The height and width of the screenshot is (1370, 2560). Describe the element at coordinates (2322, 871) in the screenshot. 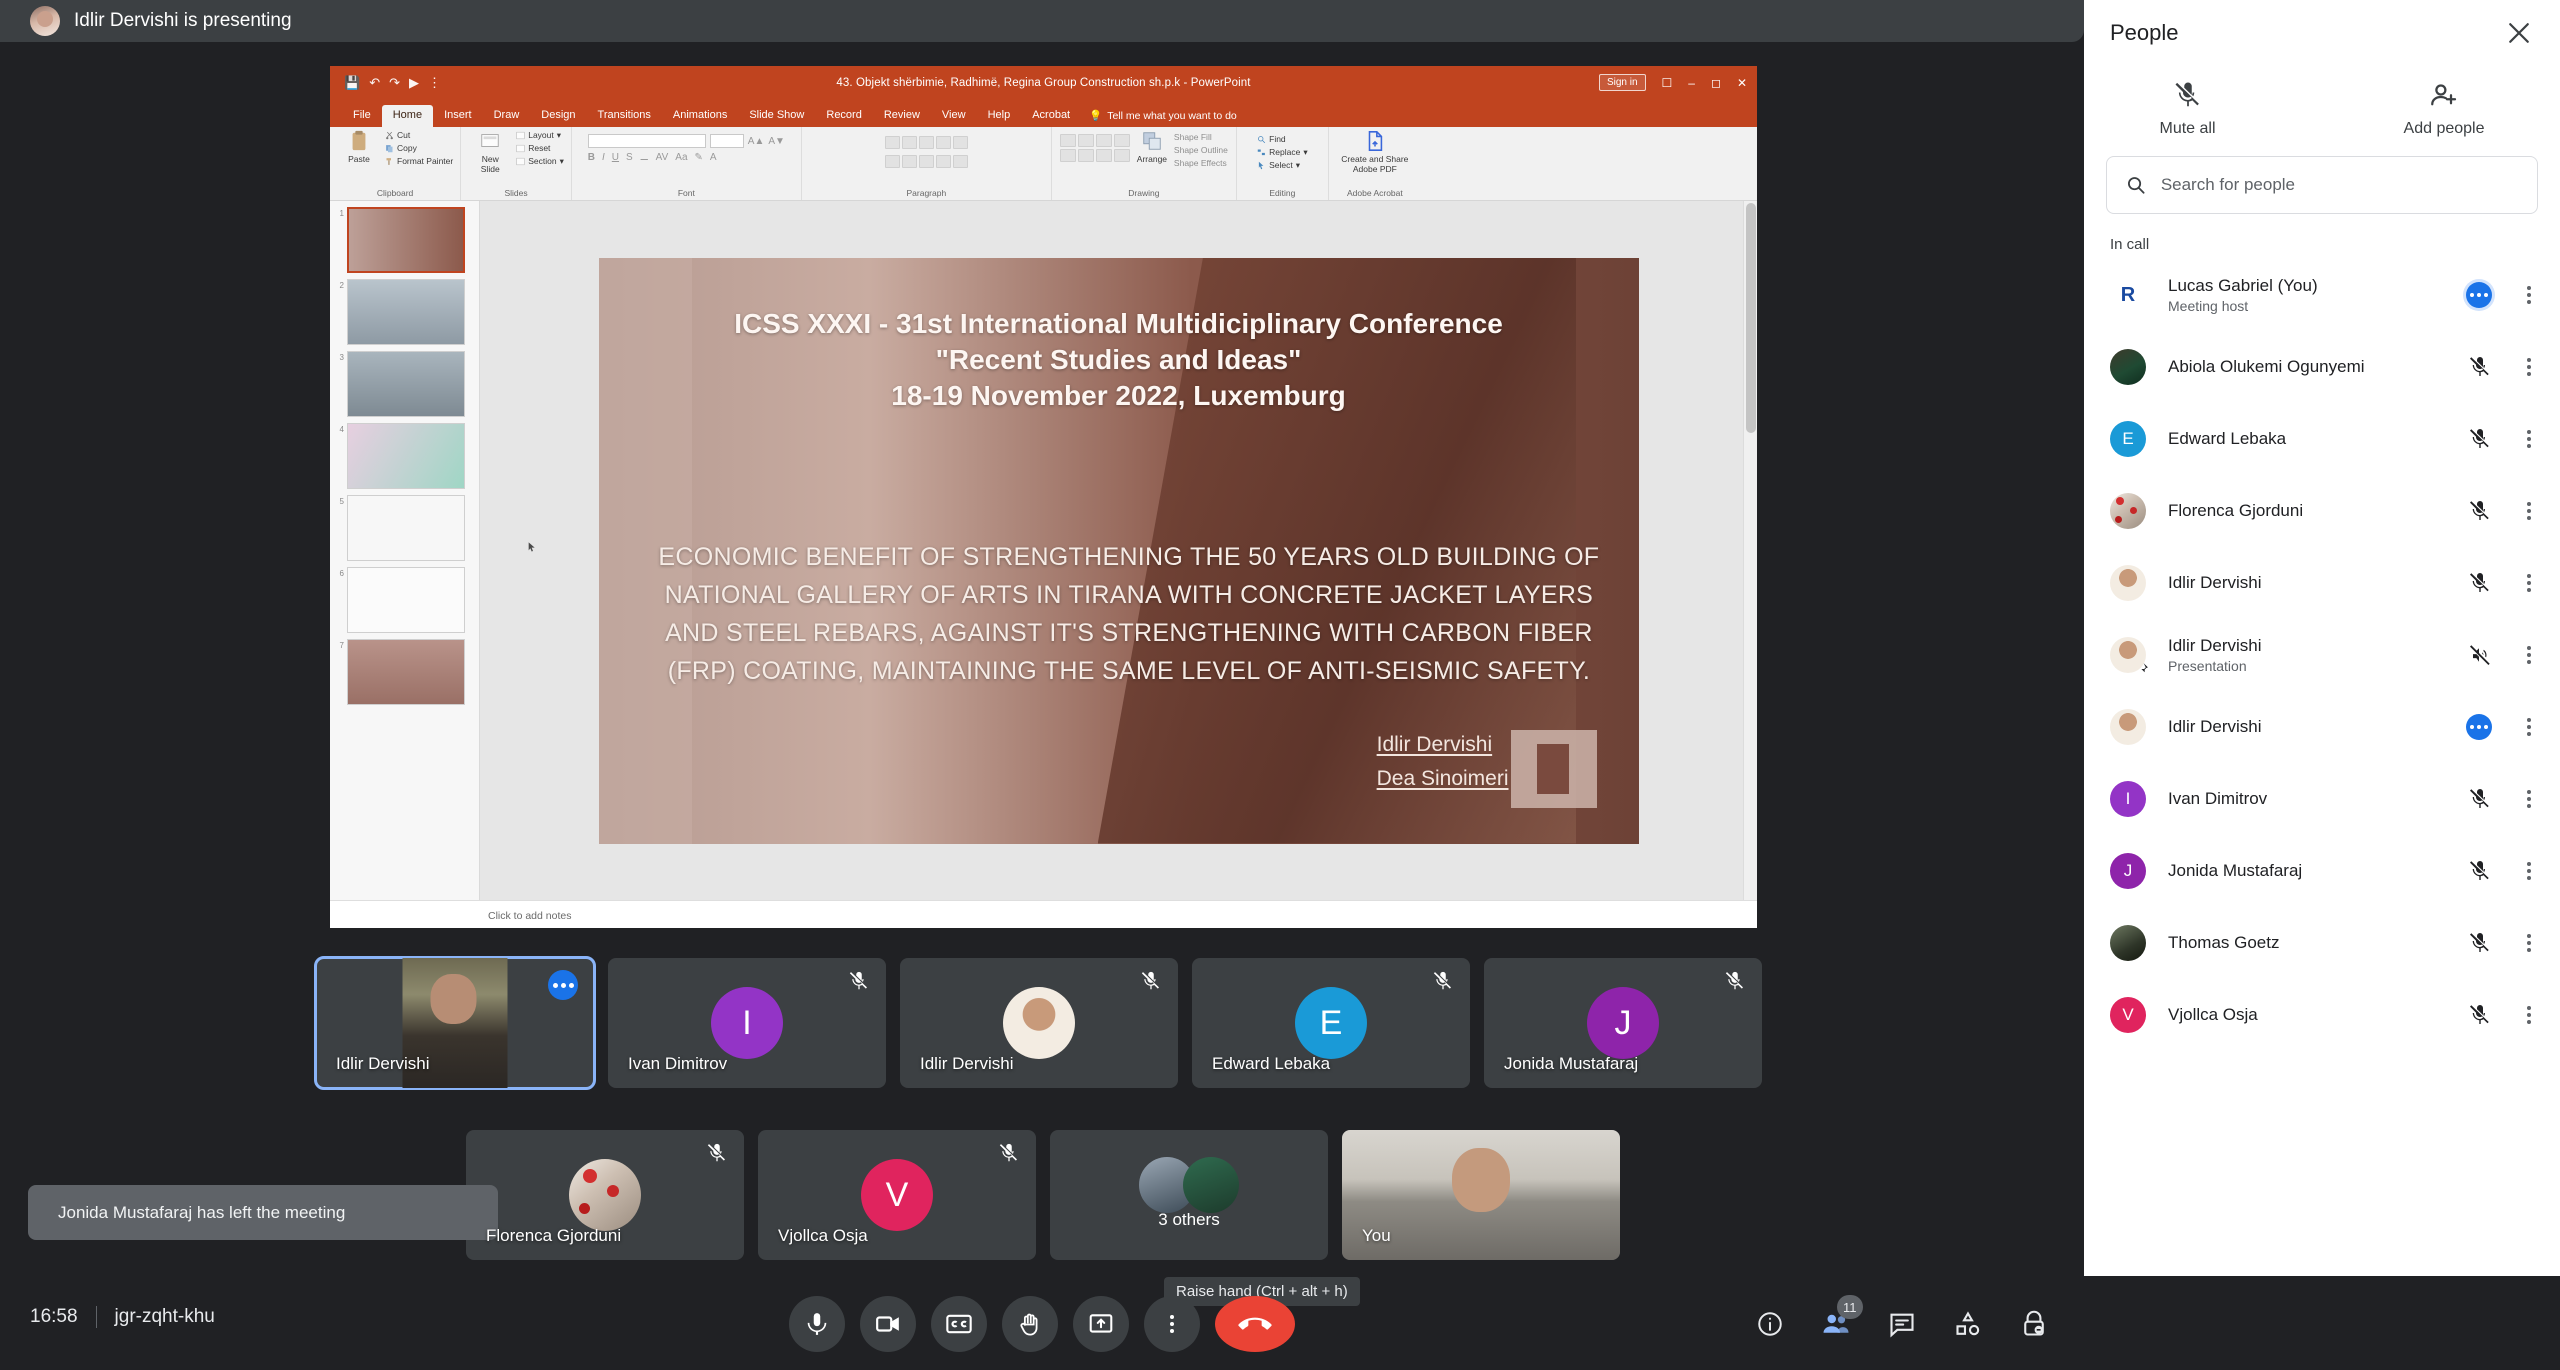

I see `participant-row-jonida-mustafaraj: J Jonida Mustafaraj` at that location.